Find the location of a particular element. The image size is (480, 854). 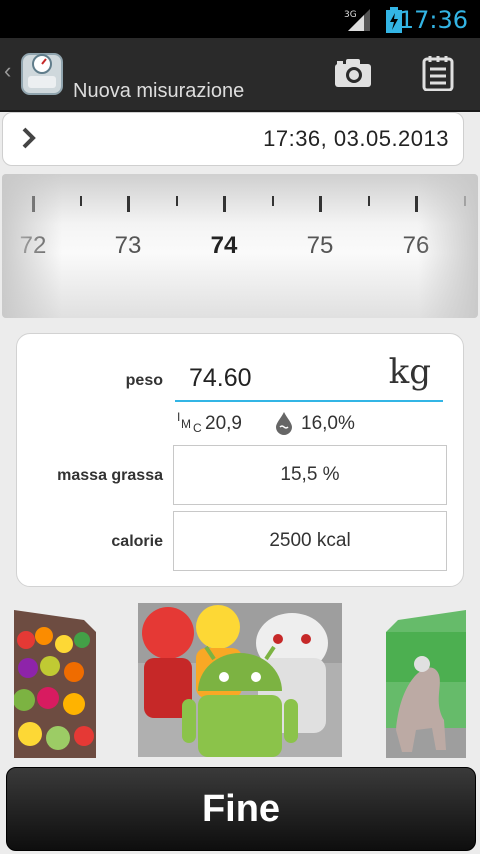

up-caret-icon: ‹ is located at coordinates (7, 71).